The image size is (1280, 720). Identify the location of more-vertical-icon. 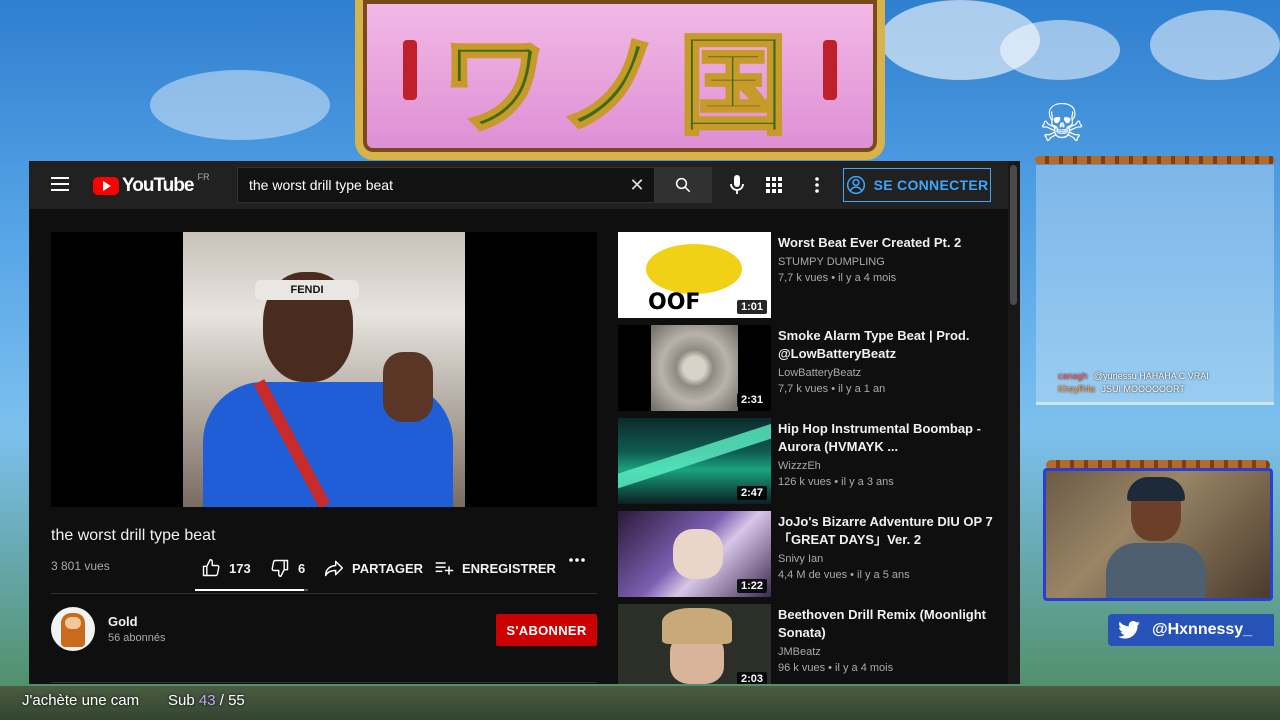
(817, 185).